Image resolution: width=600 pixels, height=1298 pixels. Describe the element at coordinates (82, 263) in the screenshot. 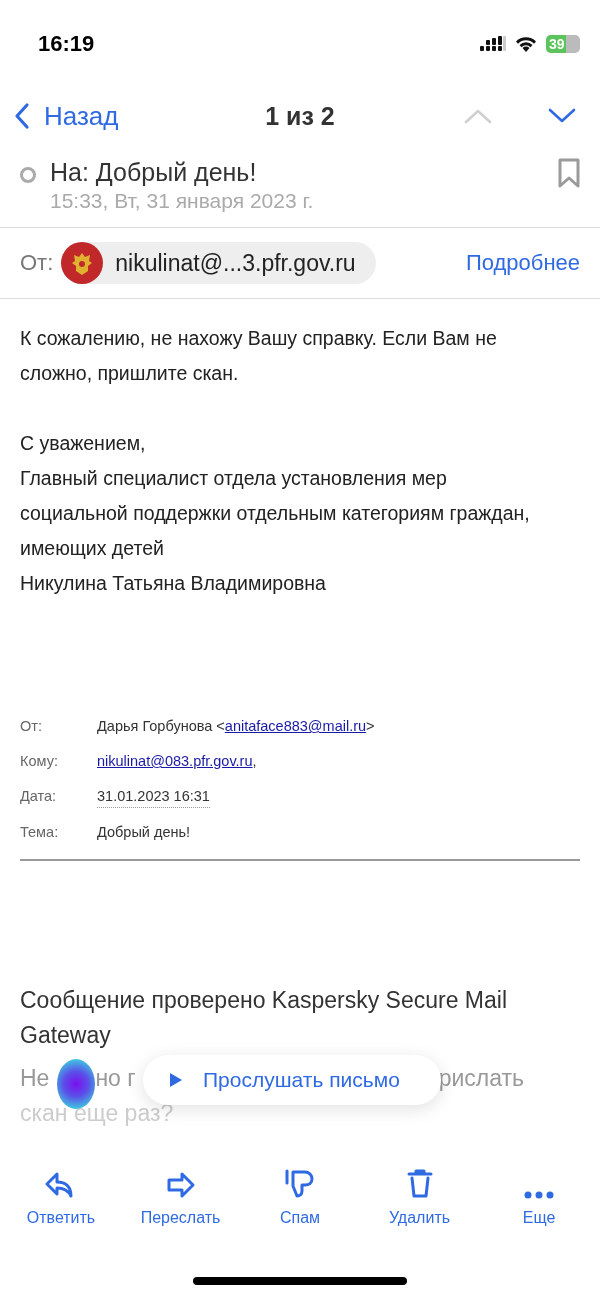

I see `emblem-avatar-icon` at that location.